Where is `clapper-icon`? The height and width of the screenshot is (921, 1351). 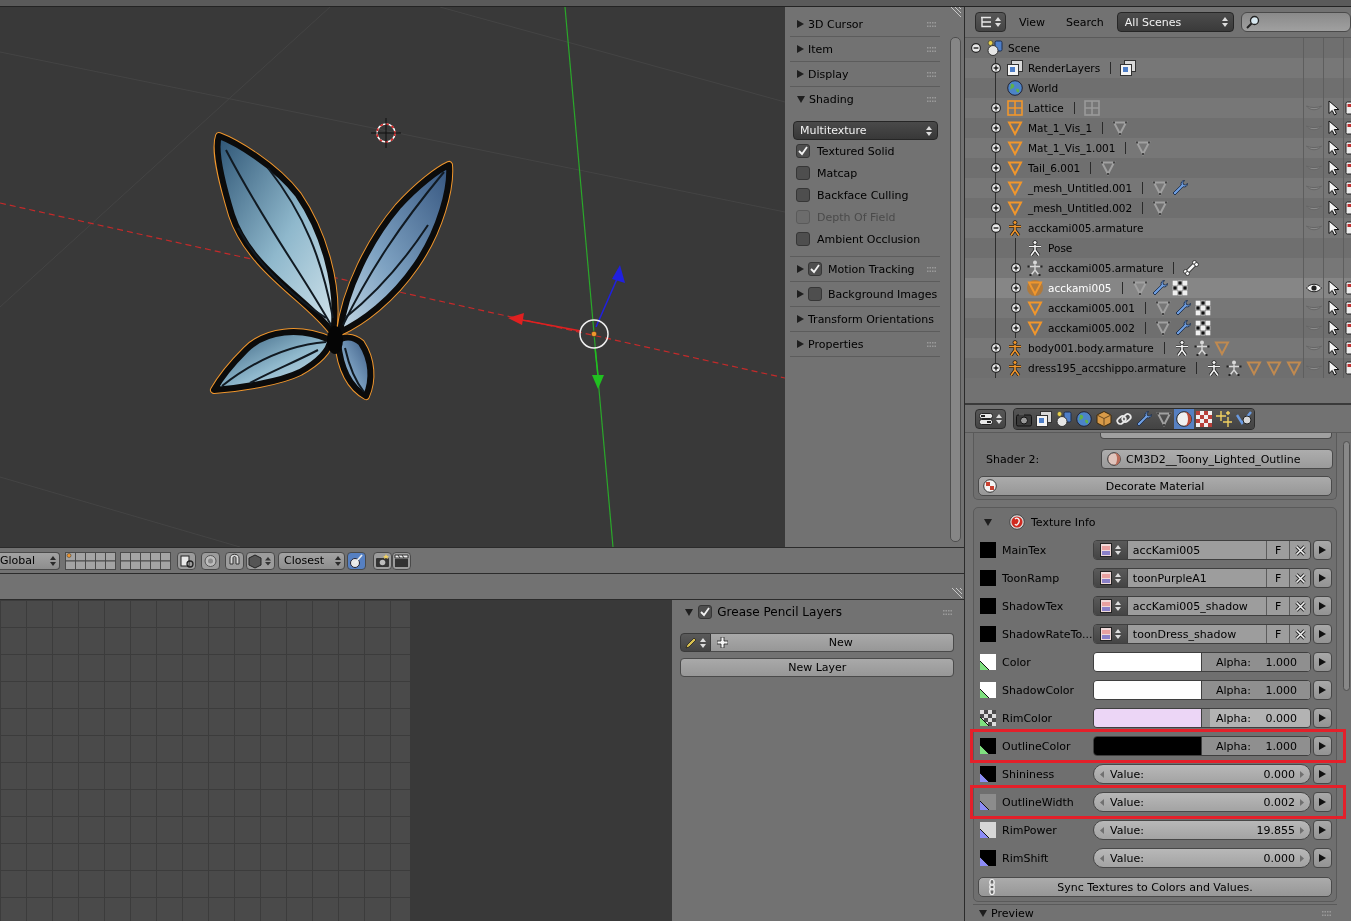 clapper-icon is located at coordinates (401, 560).